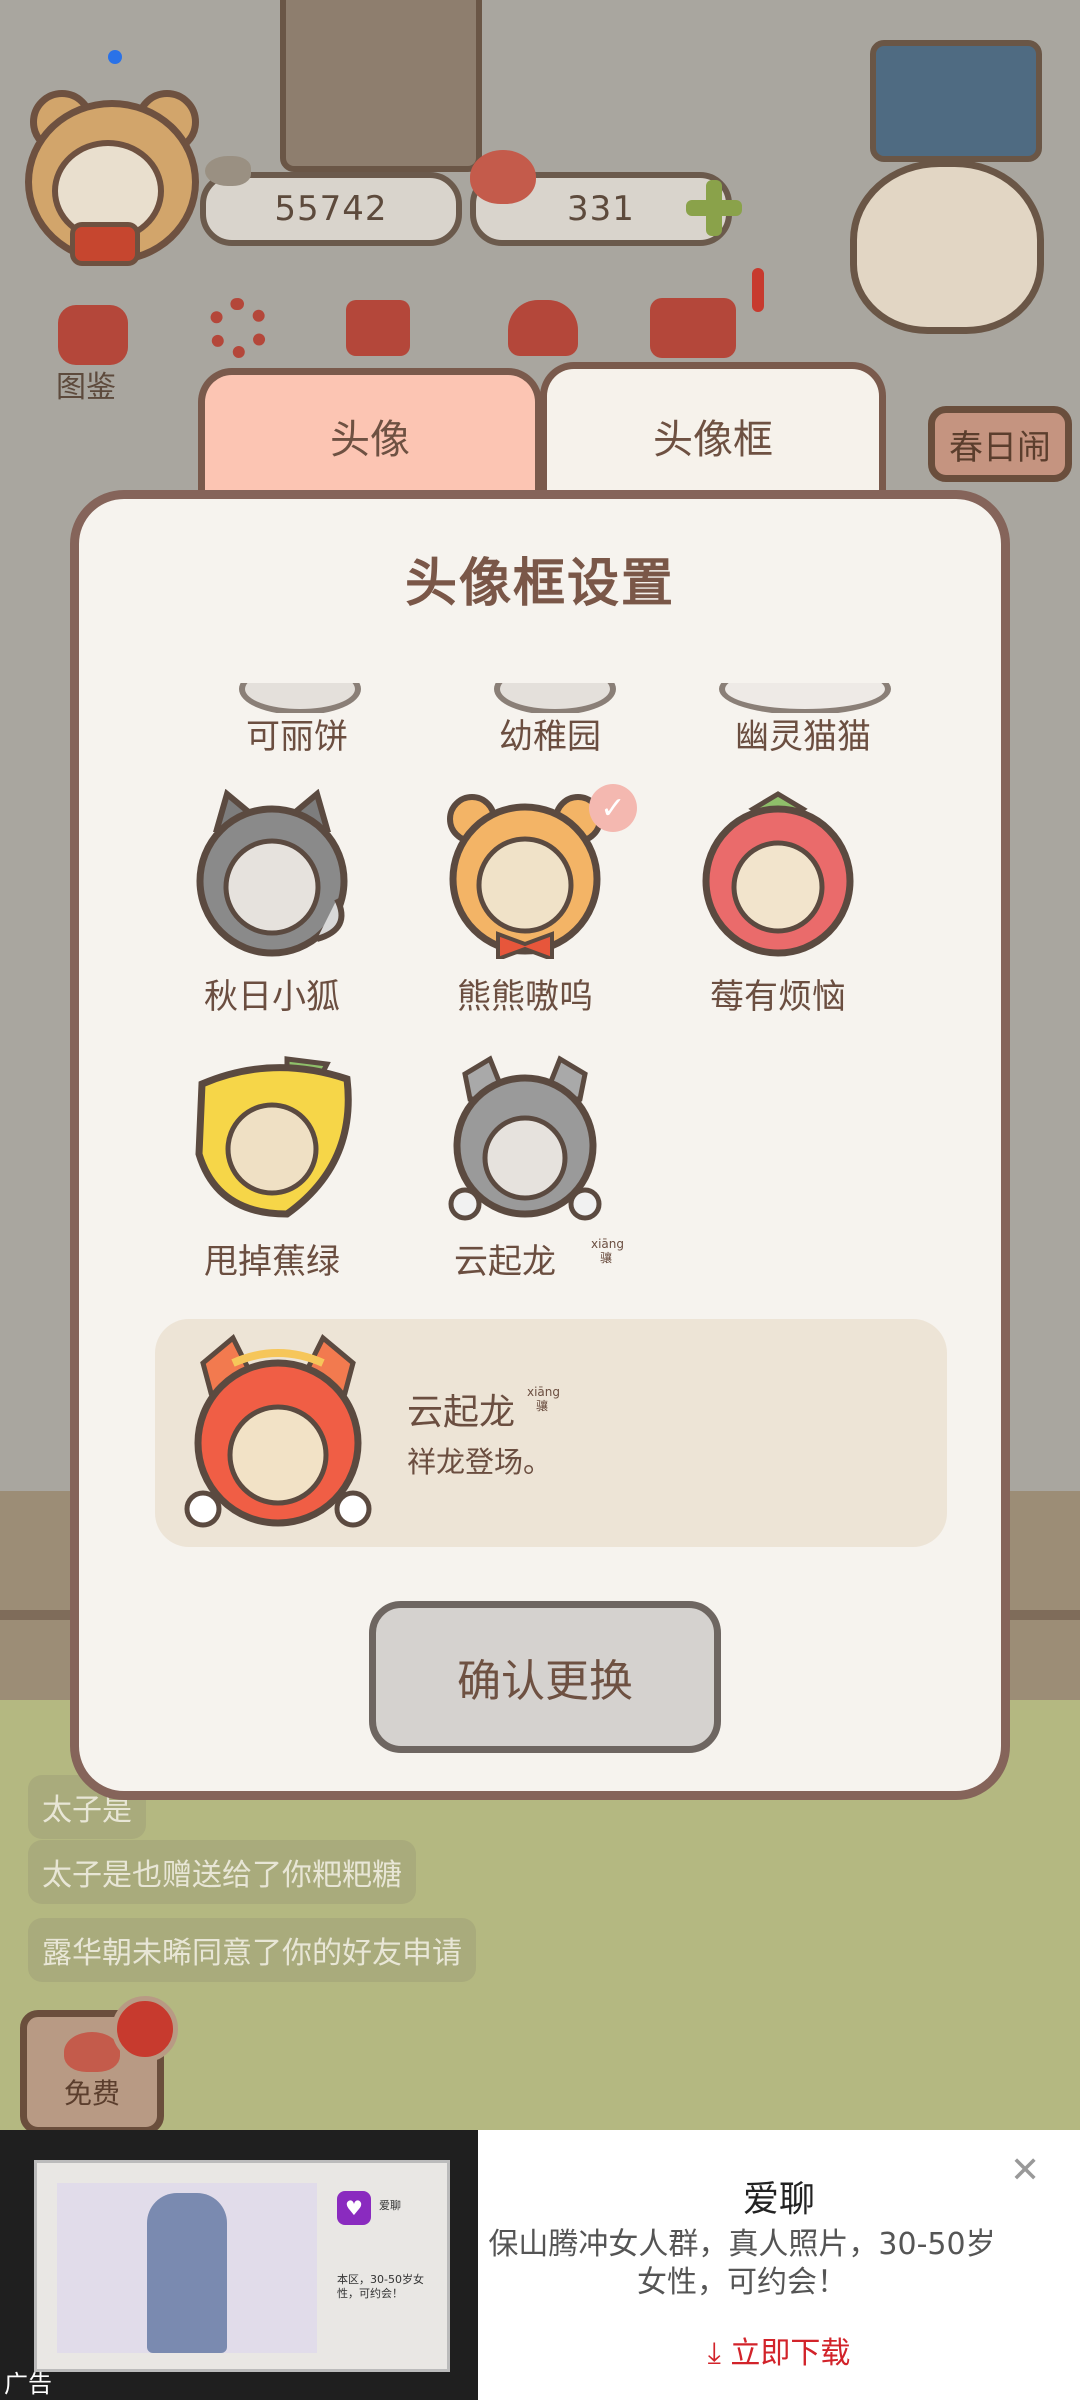 The image size is (1080, 2400). Describe the element at coordinates (947, 247) in the screenshot. I see `cat-character` at that location.